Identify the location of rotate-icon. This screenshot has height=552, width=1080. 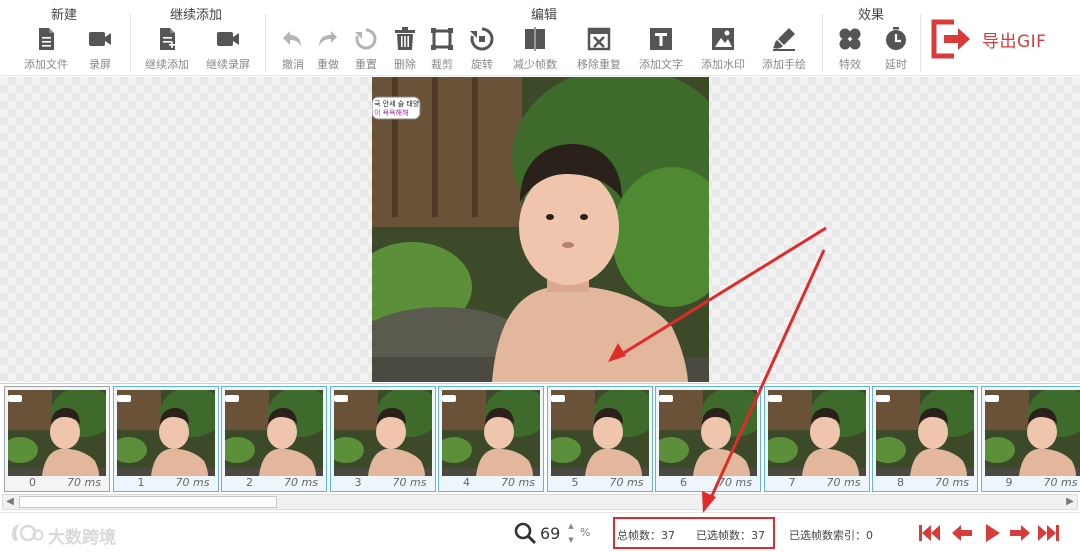
(482, 39).